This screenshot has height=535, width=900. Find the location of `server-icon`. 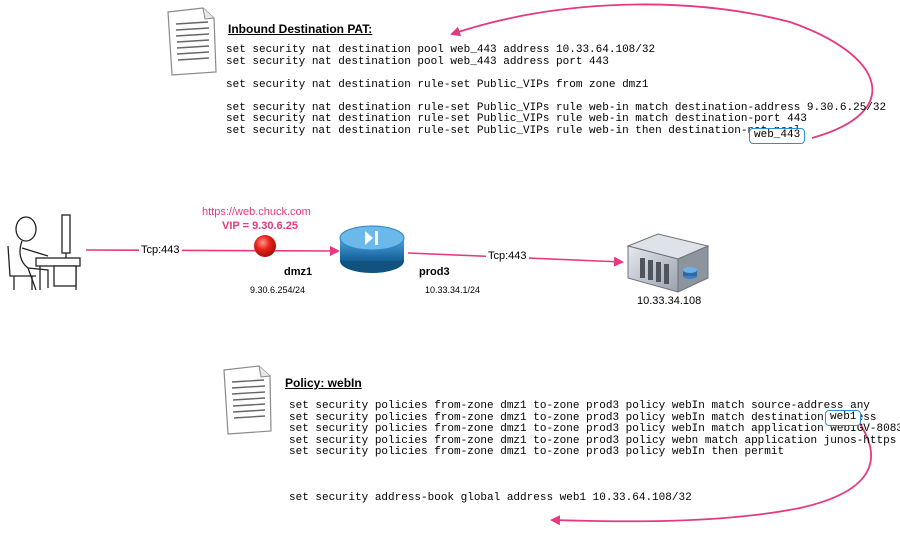

server-icon is located at coordinates (668, 263).